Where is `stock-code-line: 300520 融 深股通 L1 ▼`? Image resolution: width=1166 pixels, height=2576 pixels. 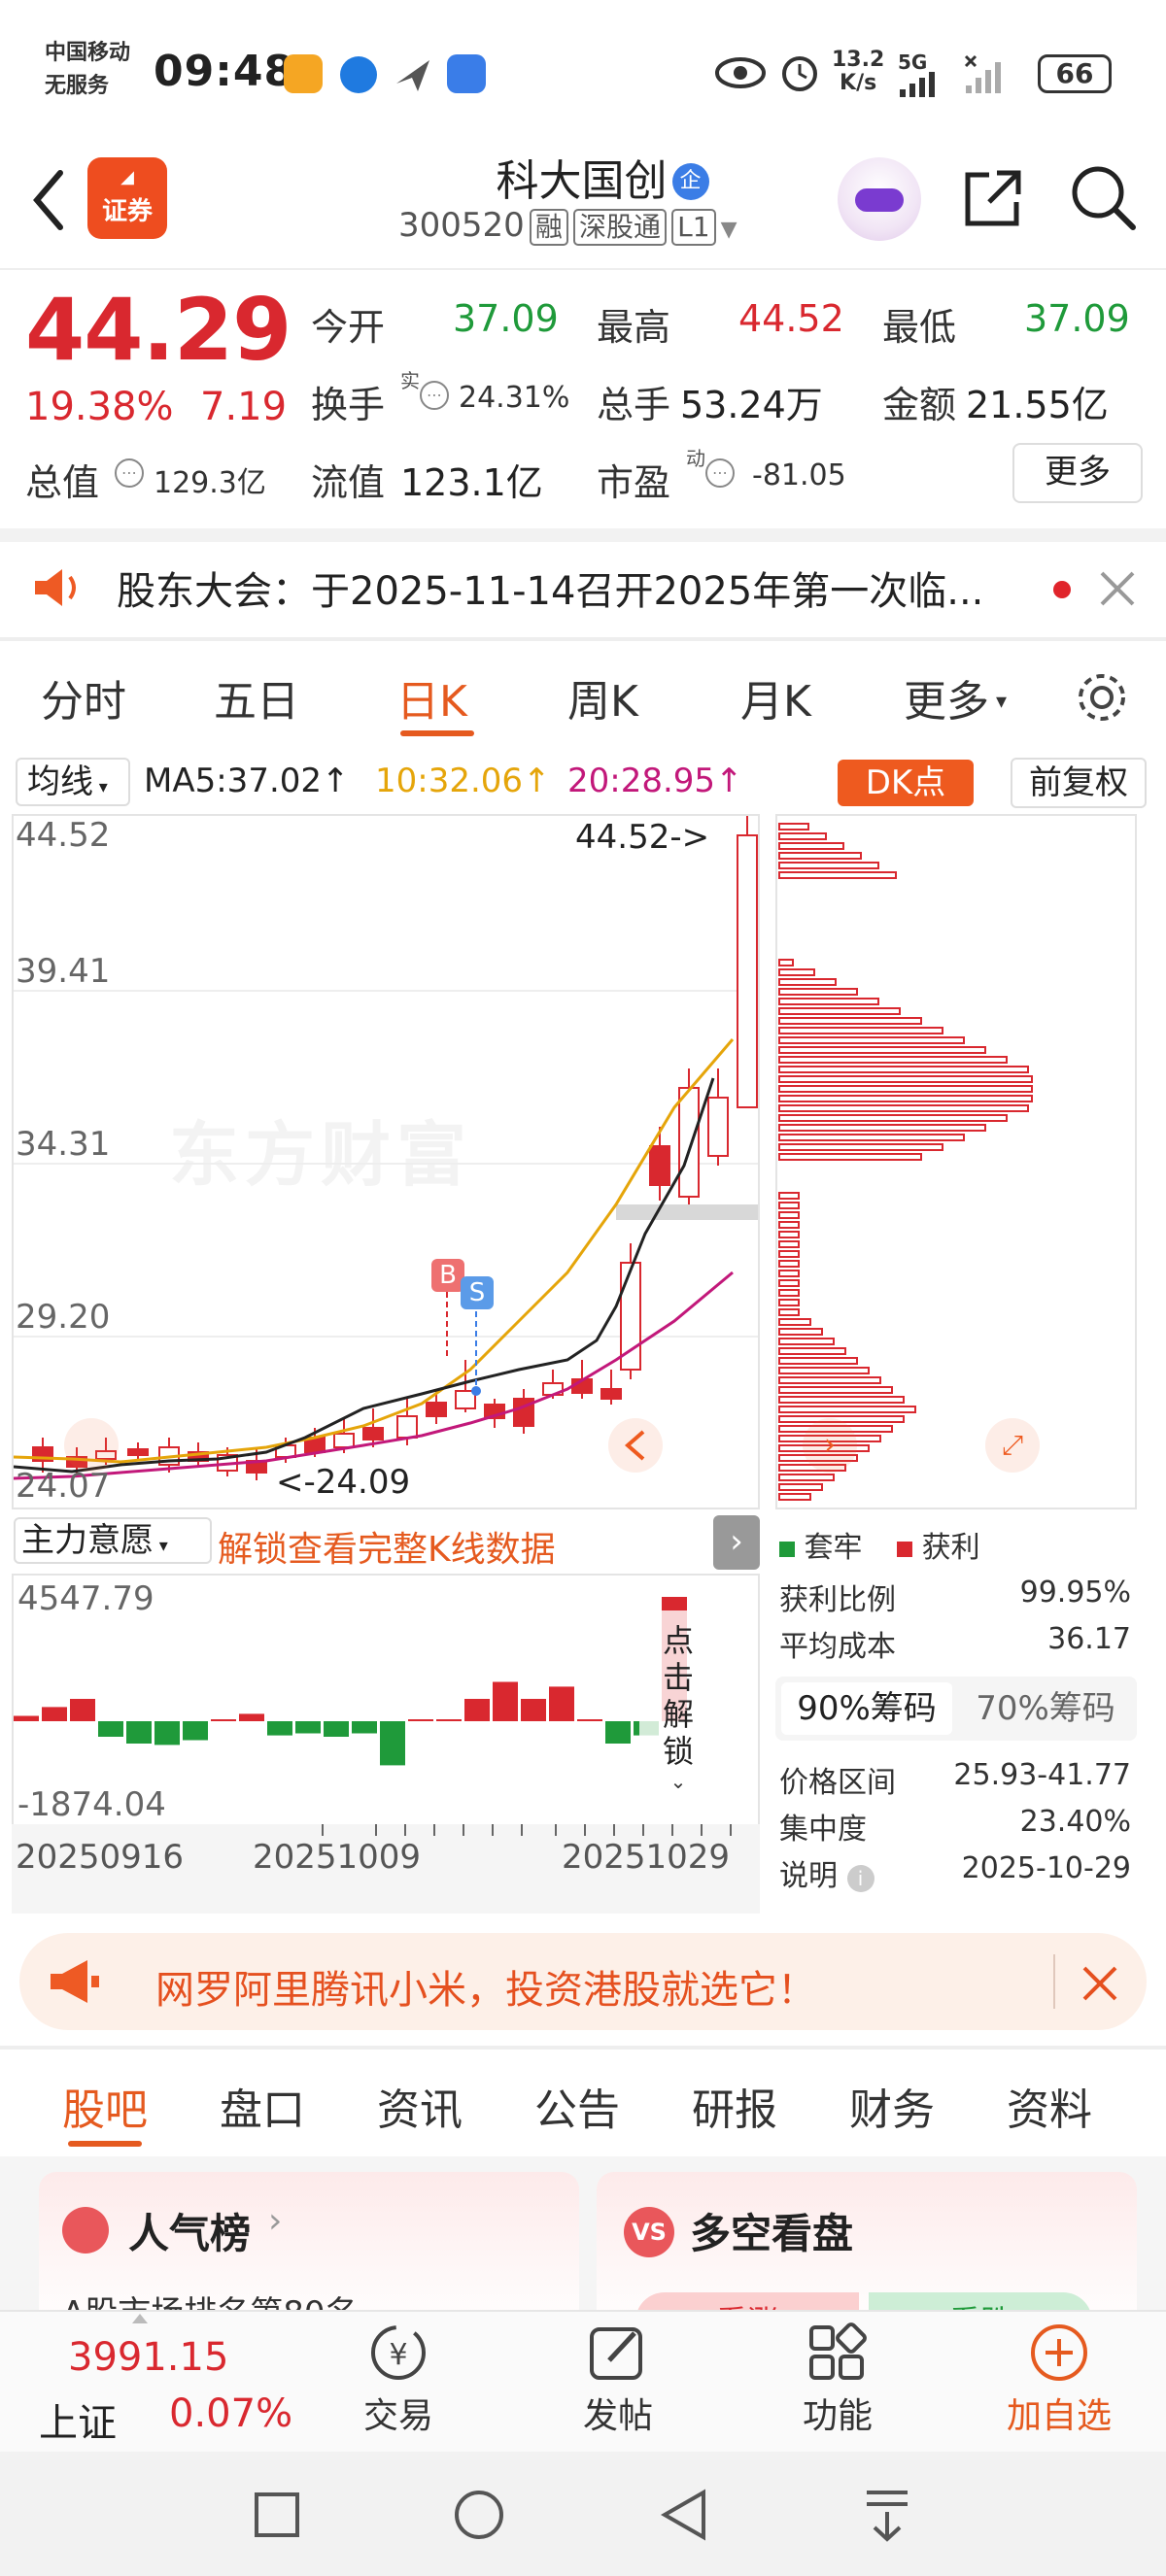 stock-code-line: 300520 融 深股通 L1 ▼ is located at coordinates (567, 226).